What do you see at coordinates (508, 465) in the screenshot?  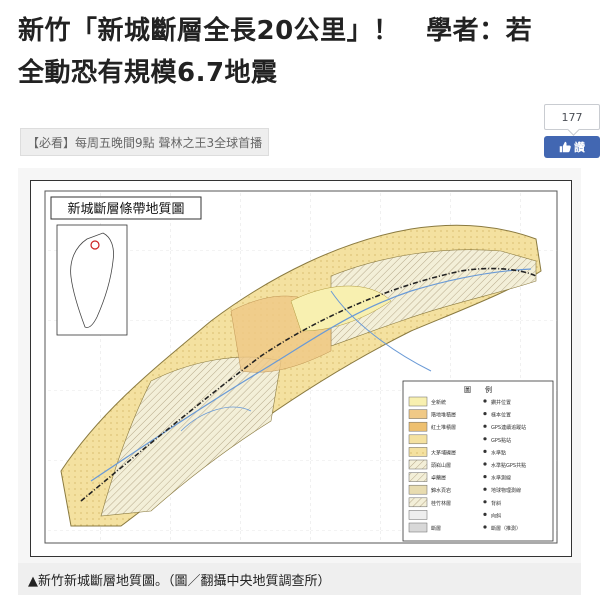 I see `legend-symbol-label: 水準點GPS共點` at bounding box center [508, 465].